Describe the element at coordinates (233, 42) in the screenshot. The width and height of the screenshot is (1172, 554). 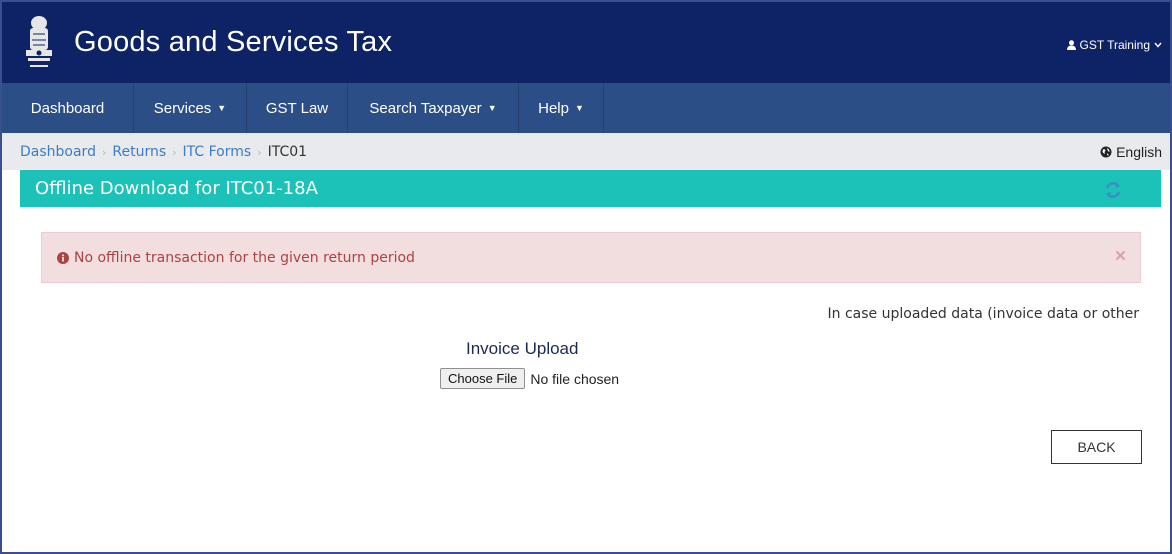
I see `site-title: Goods and Services Tax` at that location.